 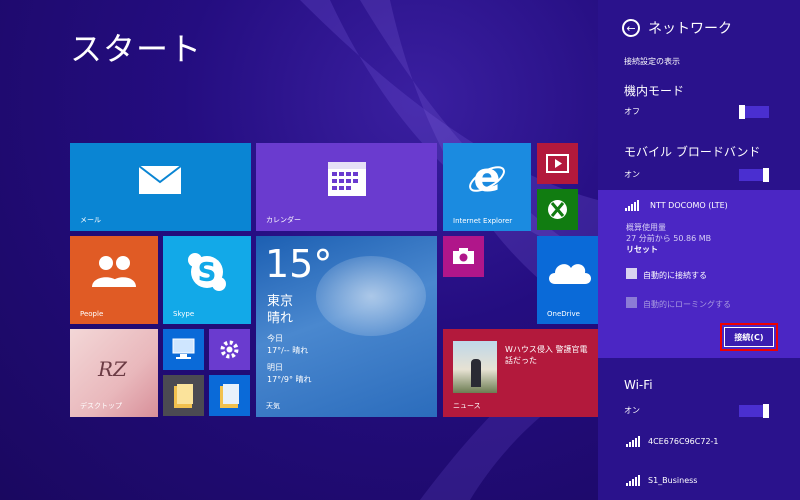 What do you see at coordinates (652, 61) in the screenshot?
I see `show-connection-settings-link: 接続設定の表示` at bounding box center [652, 61].